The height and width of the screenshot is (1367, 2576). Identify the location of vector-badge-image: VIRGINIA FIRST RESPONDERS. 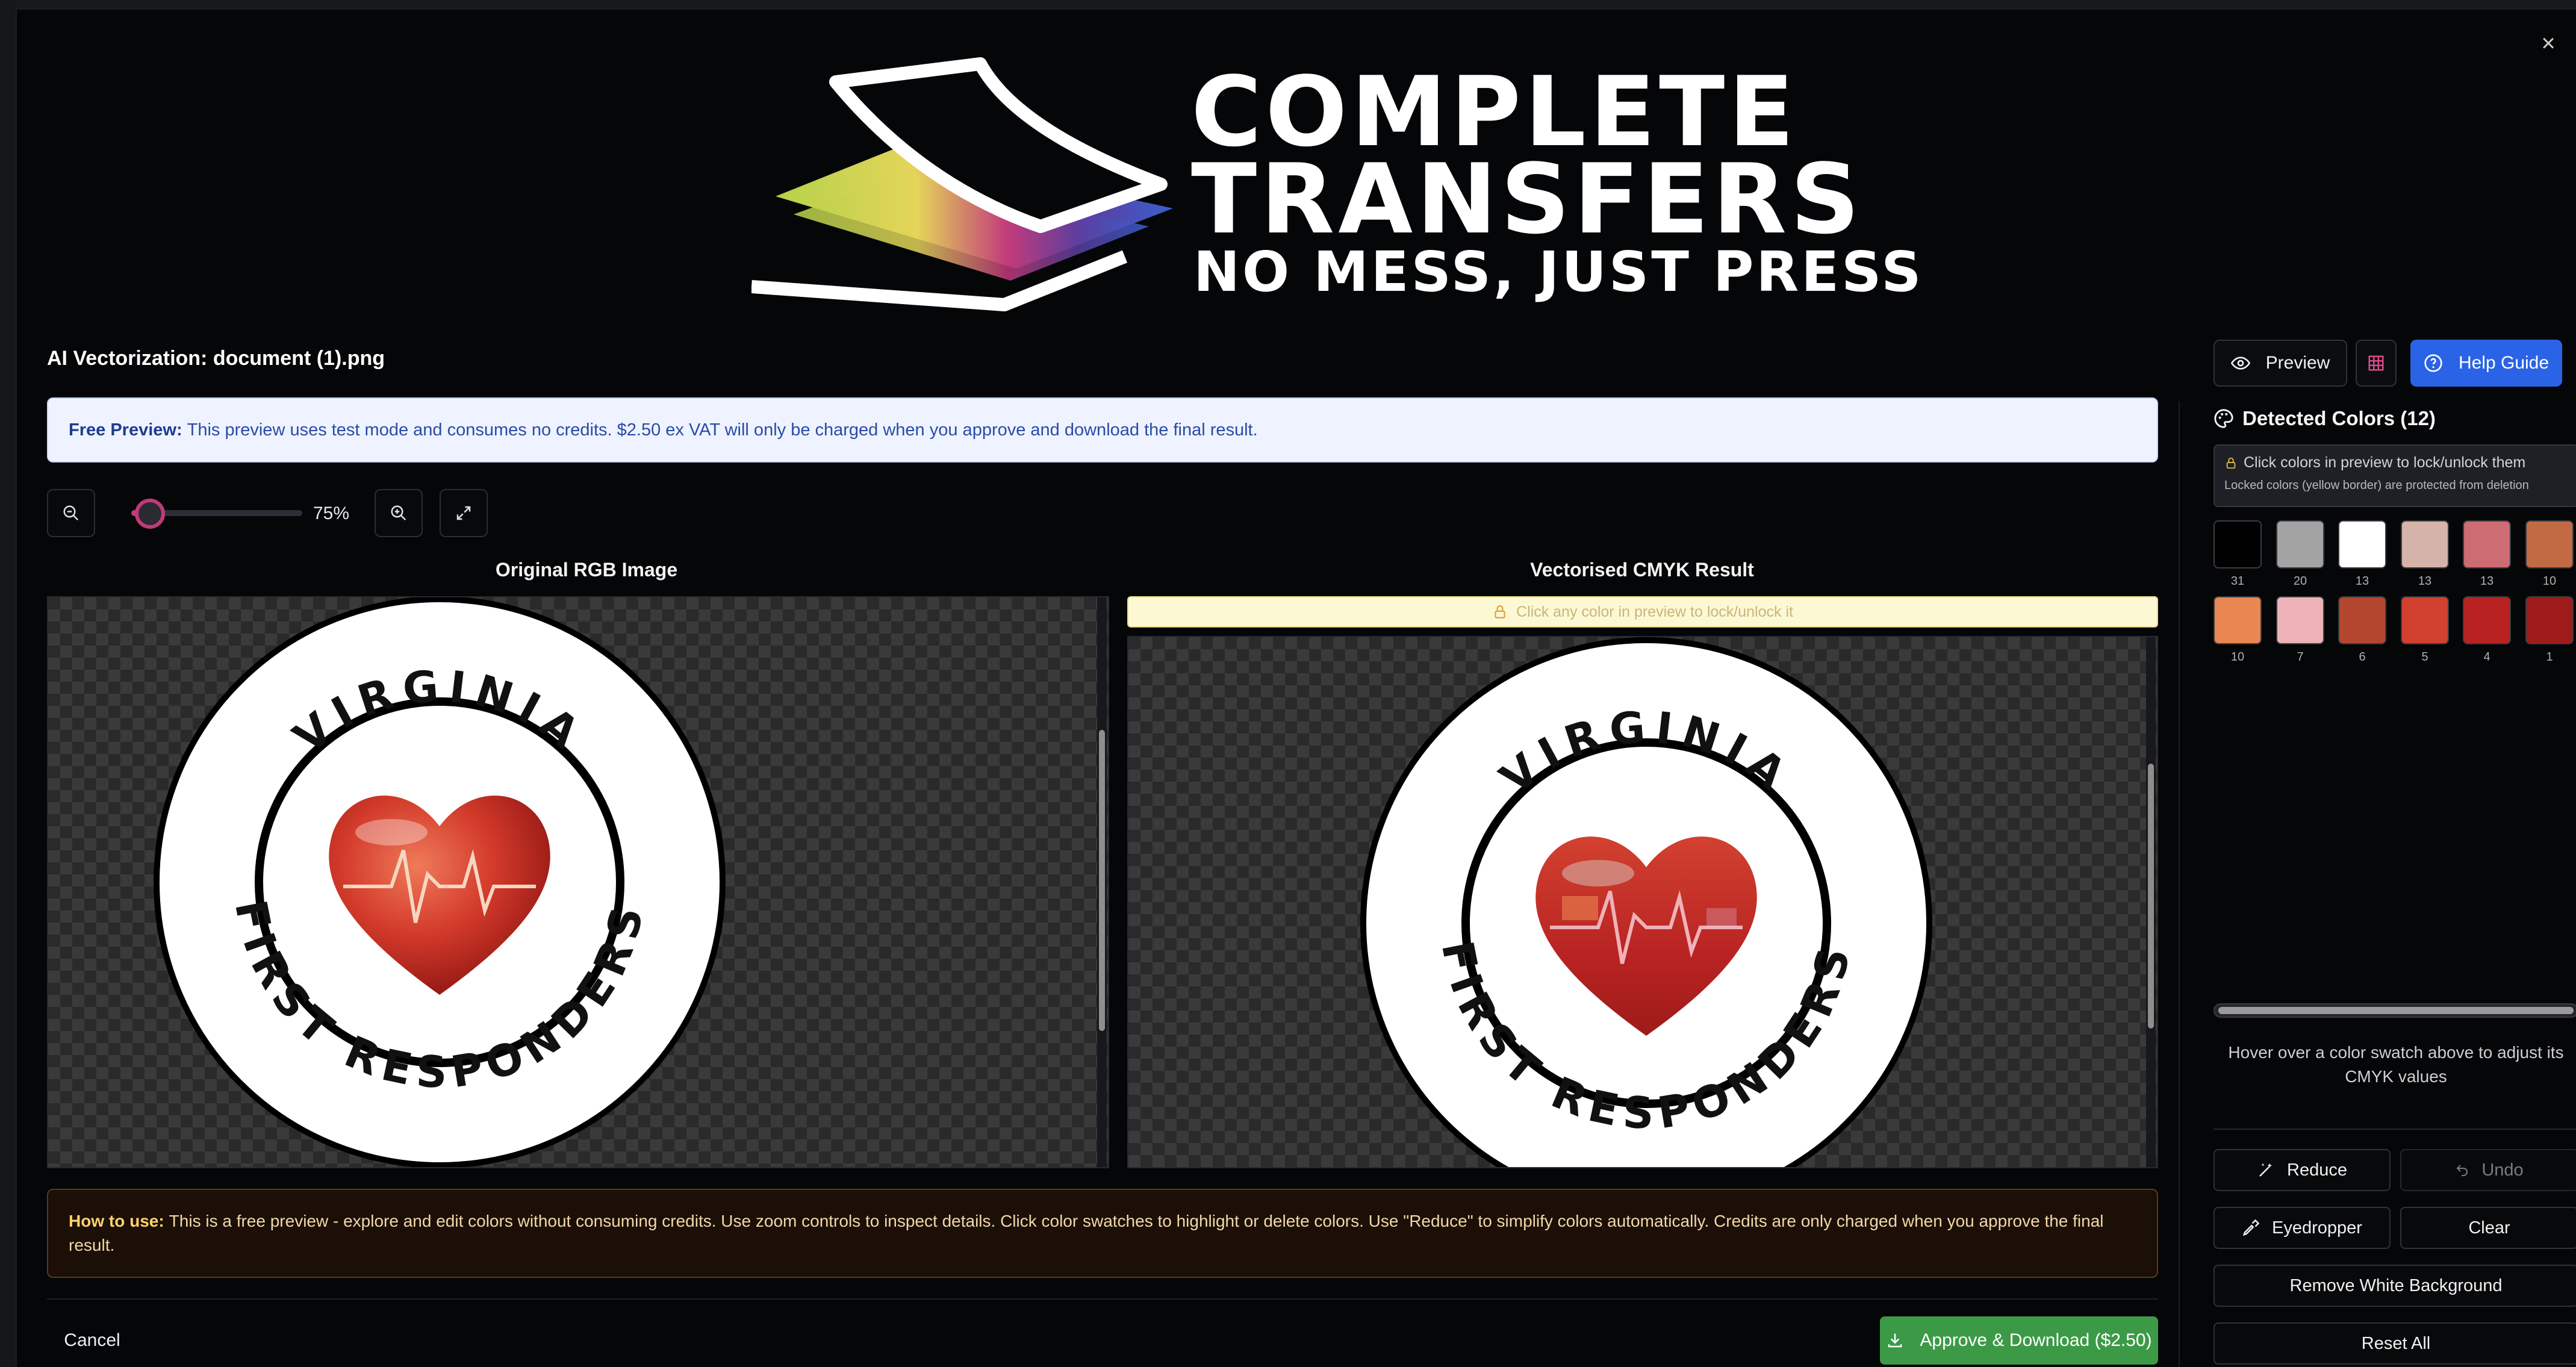
(1646, 902).